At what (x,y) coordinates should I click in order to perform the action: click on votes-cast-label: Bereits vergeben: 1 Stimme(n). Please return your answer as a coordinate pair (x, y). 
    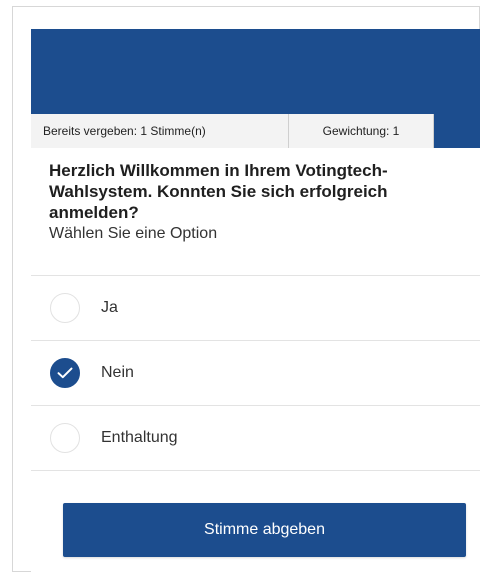
    Looking at the image, I should click on (124, 131).